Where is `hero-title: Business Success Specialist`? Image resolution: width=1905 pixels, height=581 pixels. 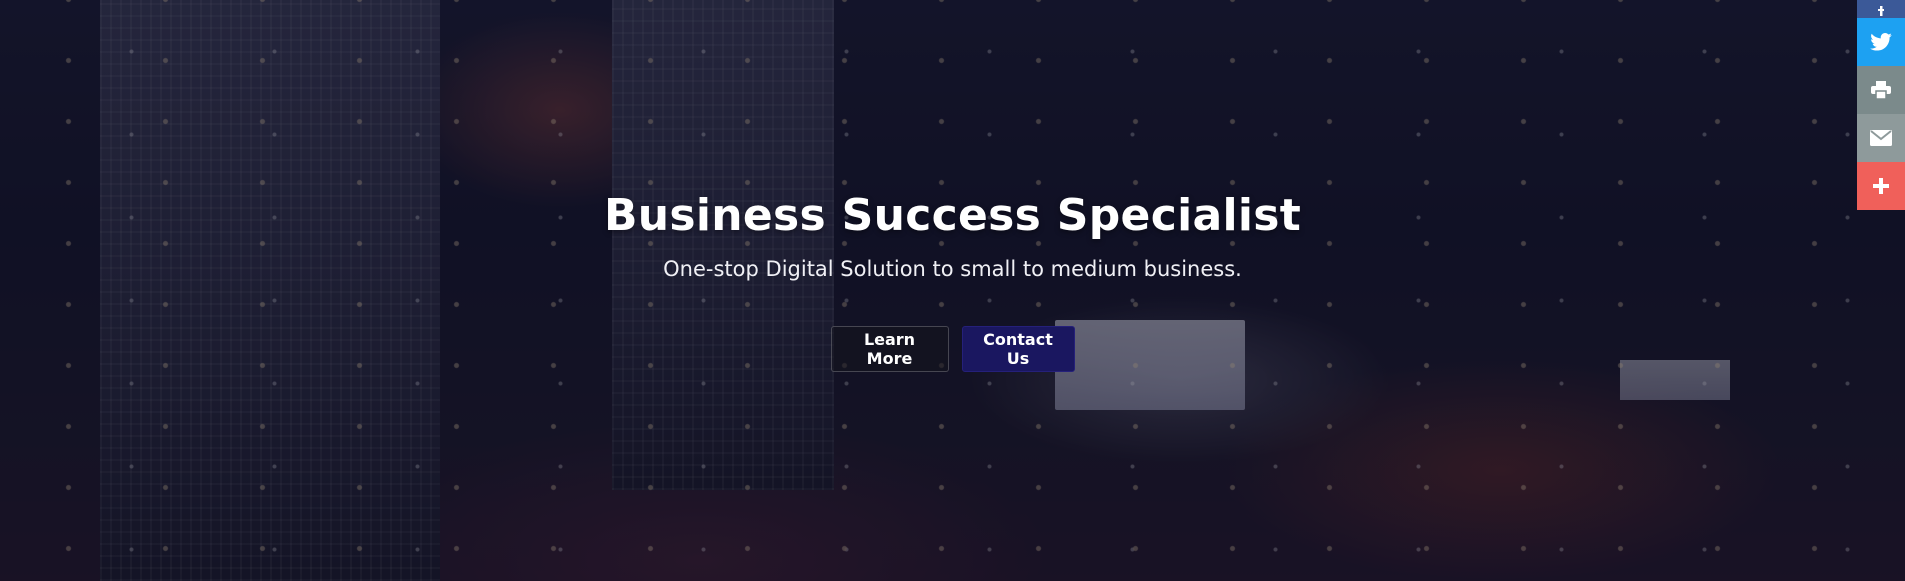 hero-title: Business Success Specialist is located at coordinates (952, 215).